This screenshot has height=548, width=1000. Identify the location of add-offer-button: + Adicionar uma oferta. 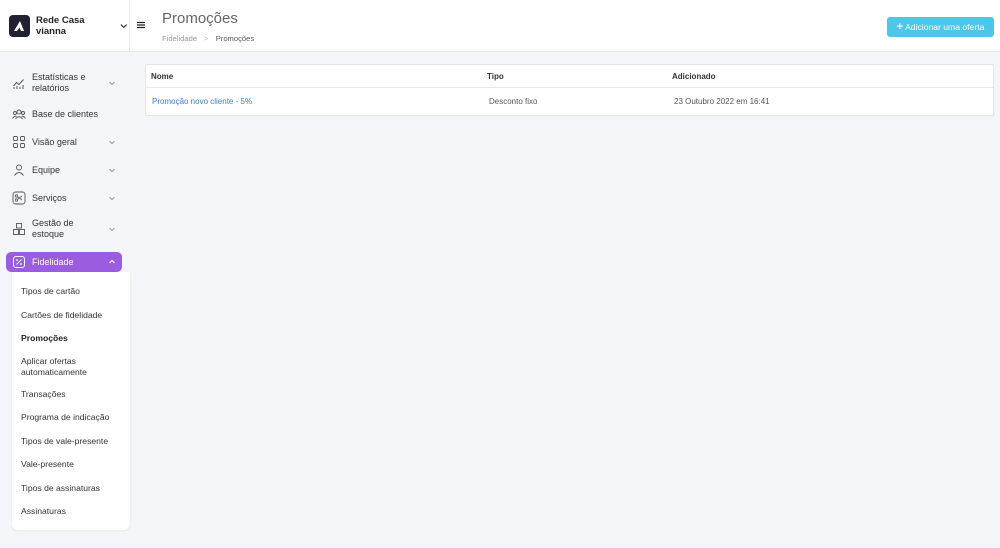
(940, 27).